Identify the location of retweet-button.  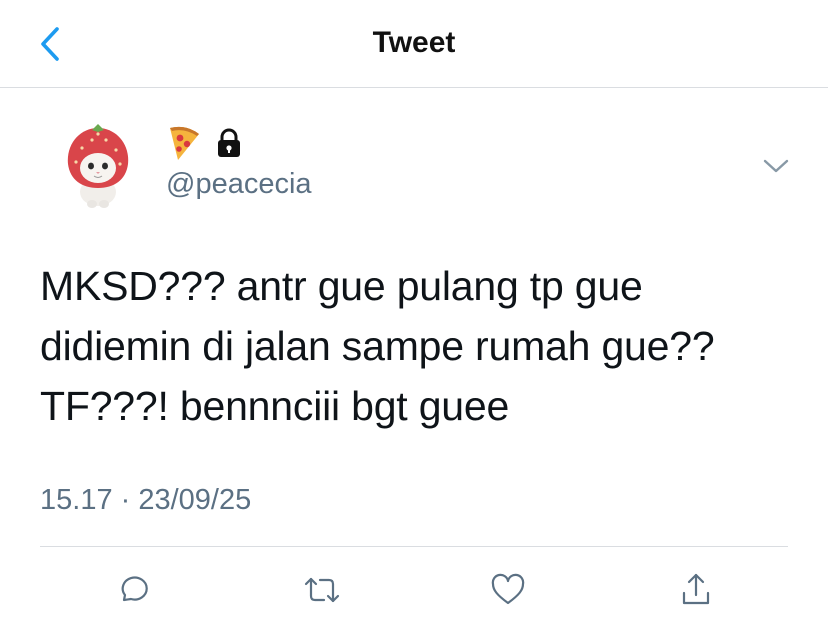
(322, 590).